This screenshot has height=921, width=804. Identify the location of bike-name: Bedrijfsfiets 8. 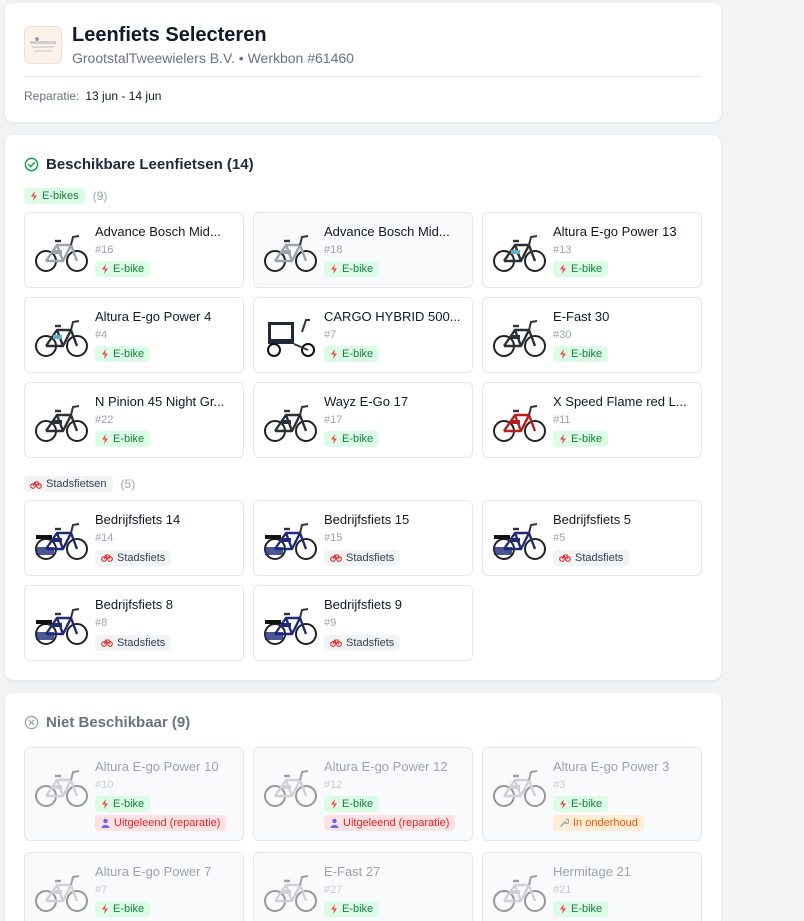
(134, 604).